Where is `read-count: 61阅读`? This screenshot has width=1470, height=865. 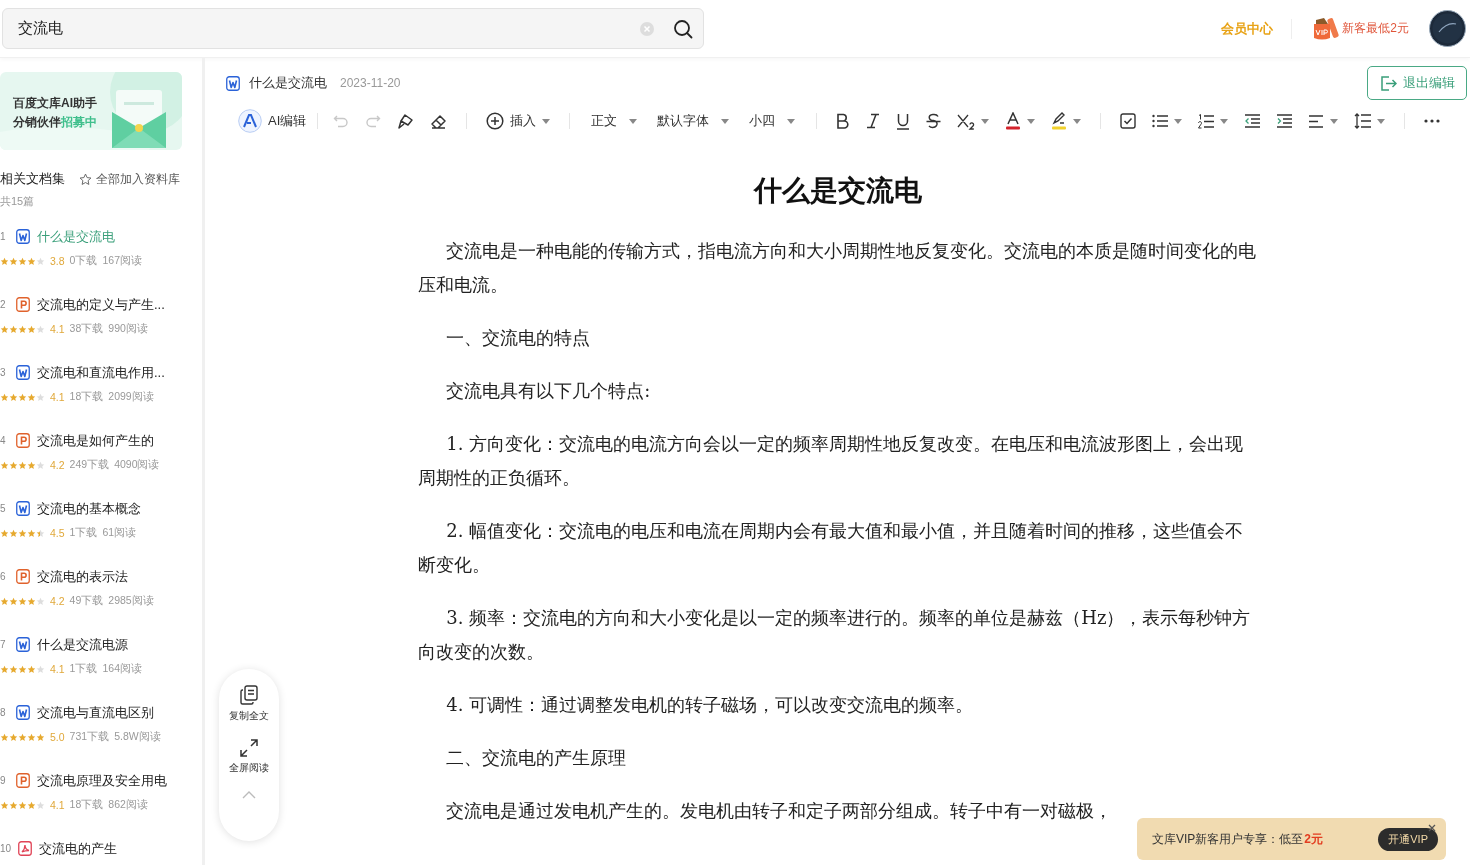
read-count: 61阅读 is located at coordinates (119, 533).